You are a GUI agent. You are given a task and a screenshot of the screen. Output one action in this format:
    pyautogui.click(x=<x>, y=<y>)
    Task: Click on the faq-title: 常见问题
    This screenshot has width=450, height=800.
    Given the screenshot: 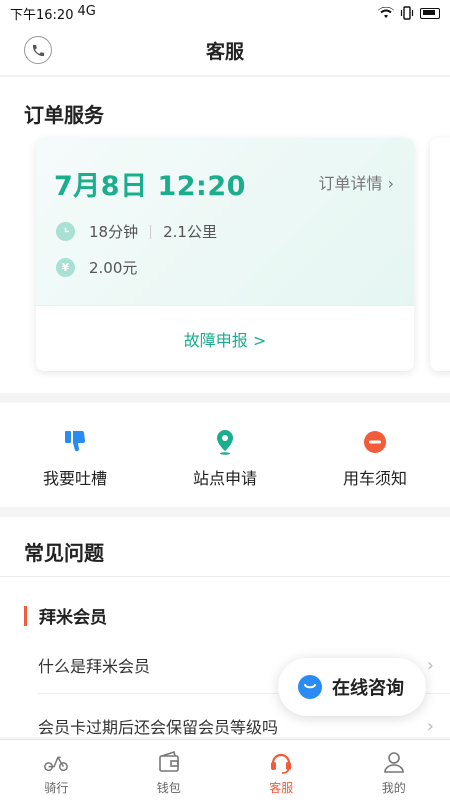 What is the action you would take?
    pyautogui.click(x=64, y=553)
    